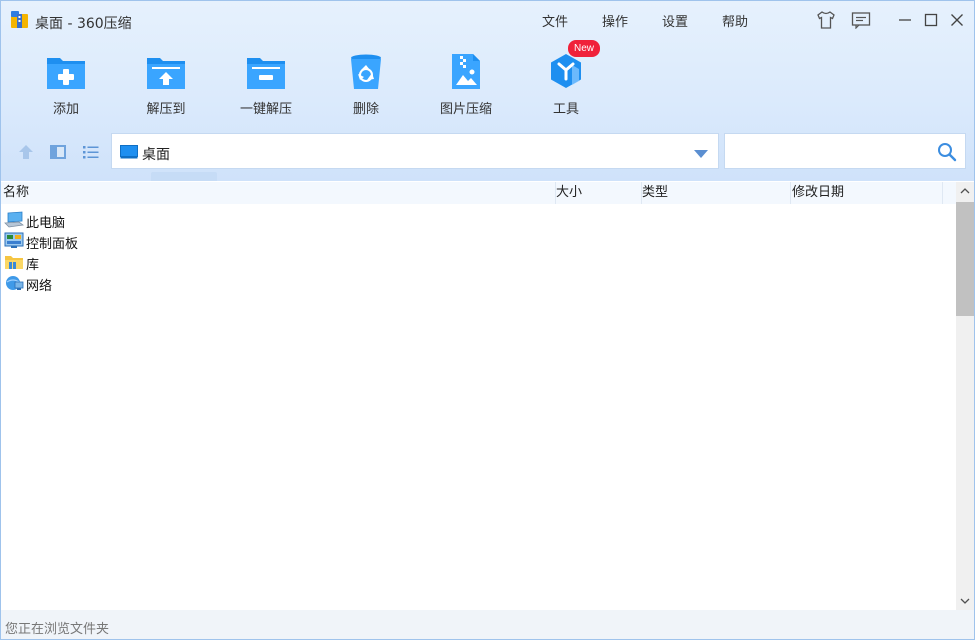  What do you see at coordinates (39, 286) in the screenshot?
I see `list-item-label: 网络` at bounding box center [39, 286].